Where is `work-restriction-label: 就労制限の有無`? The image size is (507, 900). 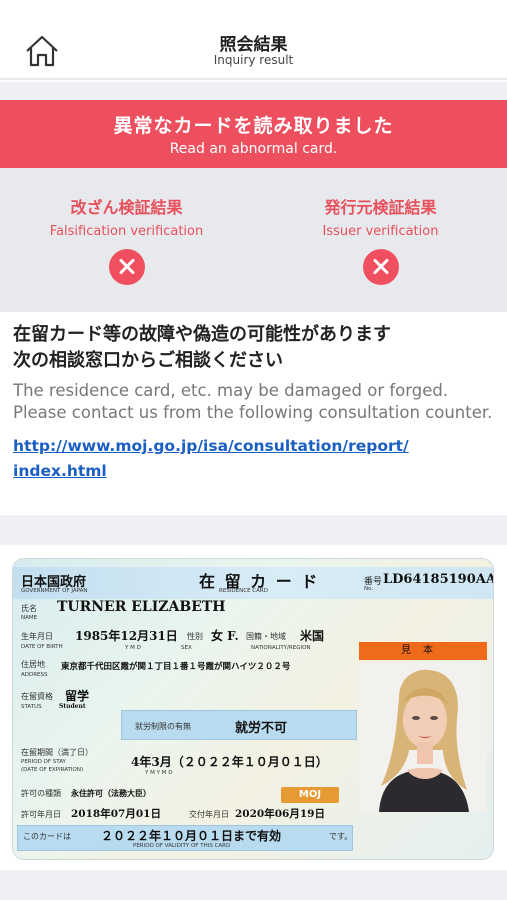 work-restriction-label: 就労制限の有無 is located at coordinates (163, 726).